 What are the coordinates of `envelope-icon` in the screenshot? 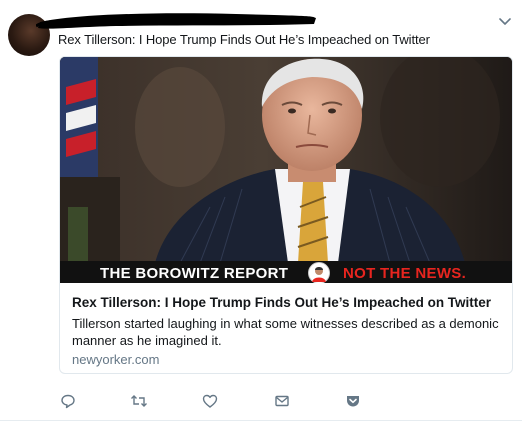 It's located at (282, 401).